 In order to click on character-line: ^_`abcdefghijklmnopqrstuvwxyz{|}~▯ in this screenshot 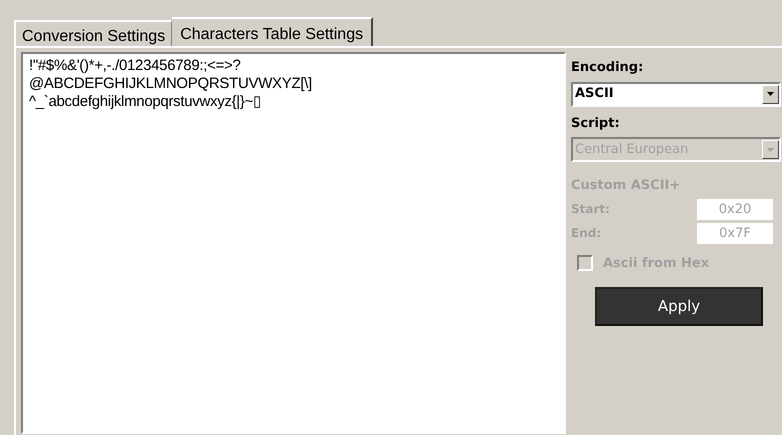, I will do `click(145, 102)`.